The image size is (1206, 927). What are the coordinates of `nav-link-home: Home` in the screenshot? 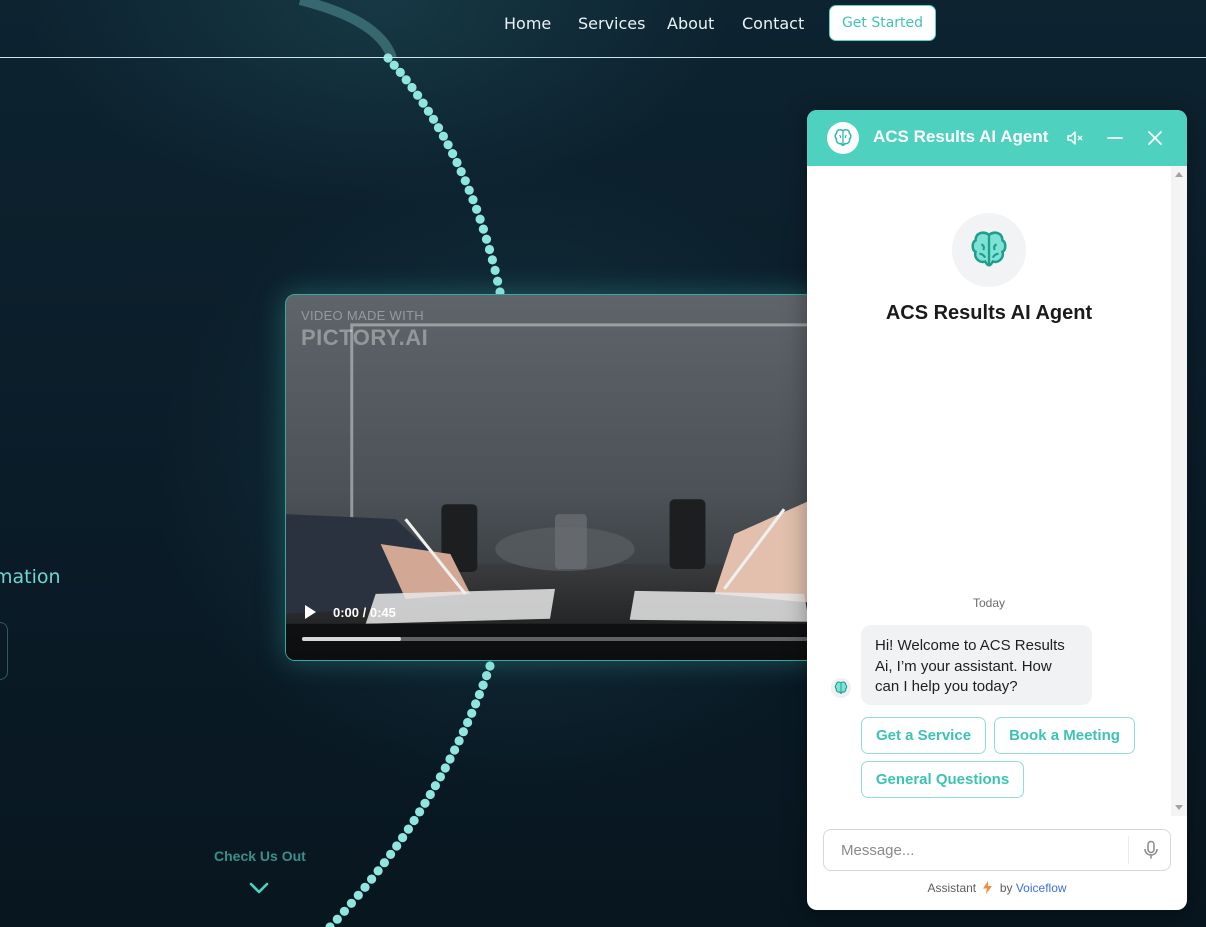 It's located at (527, 23).